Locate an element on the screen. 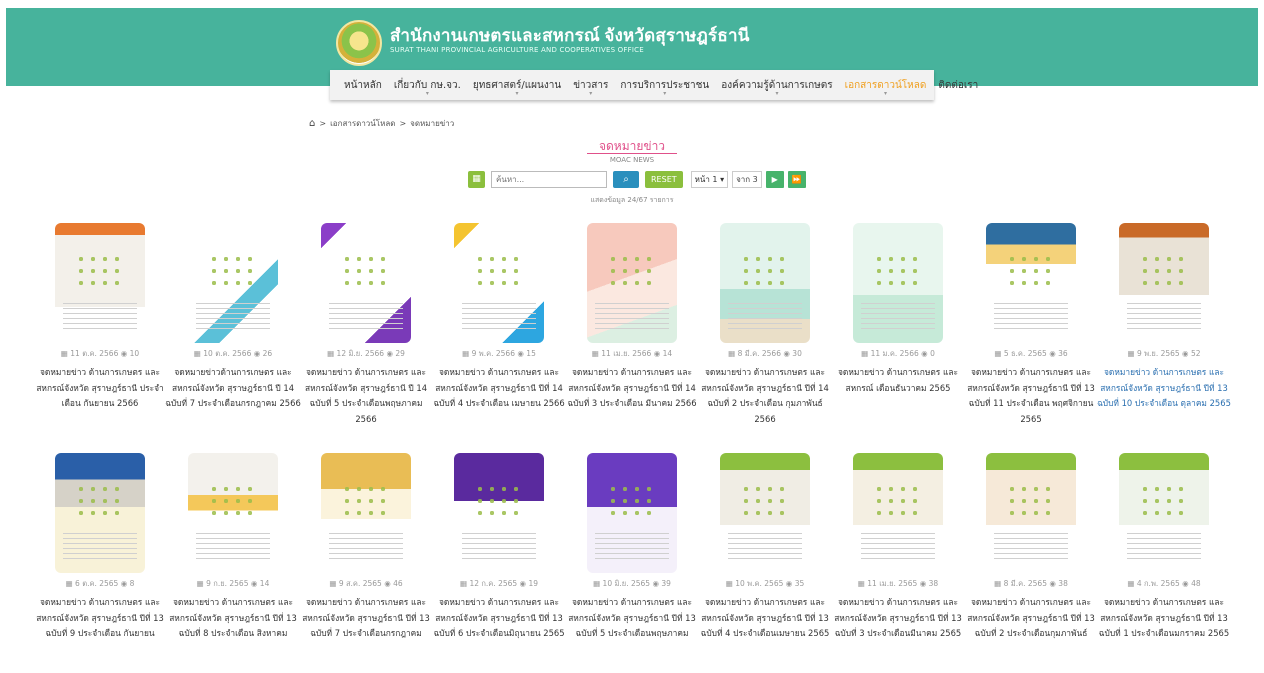  breadcrumb-item-current: จดหมายข่าว is located at coordinates (432, 123).